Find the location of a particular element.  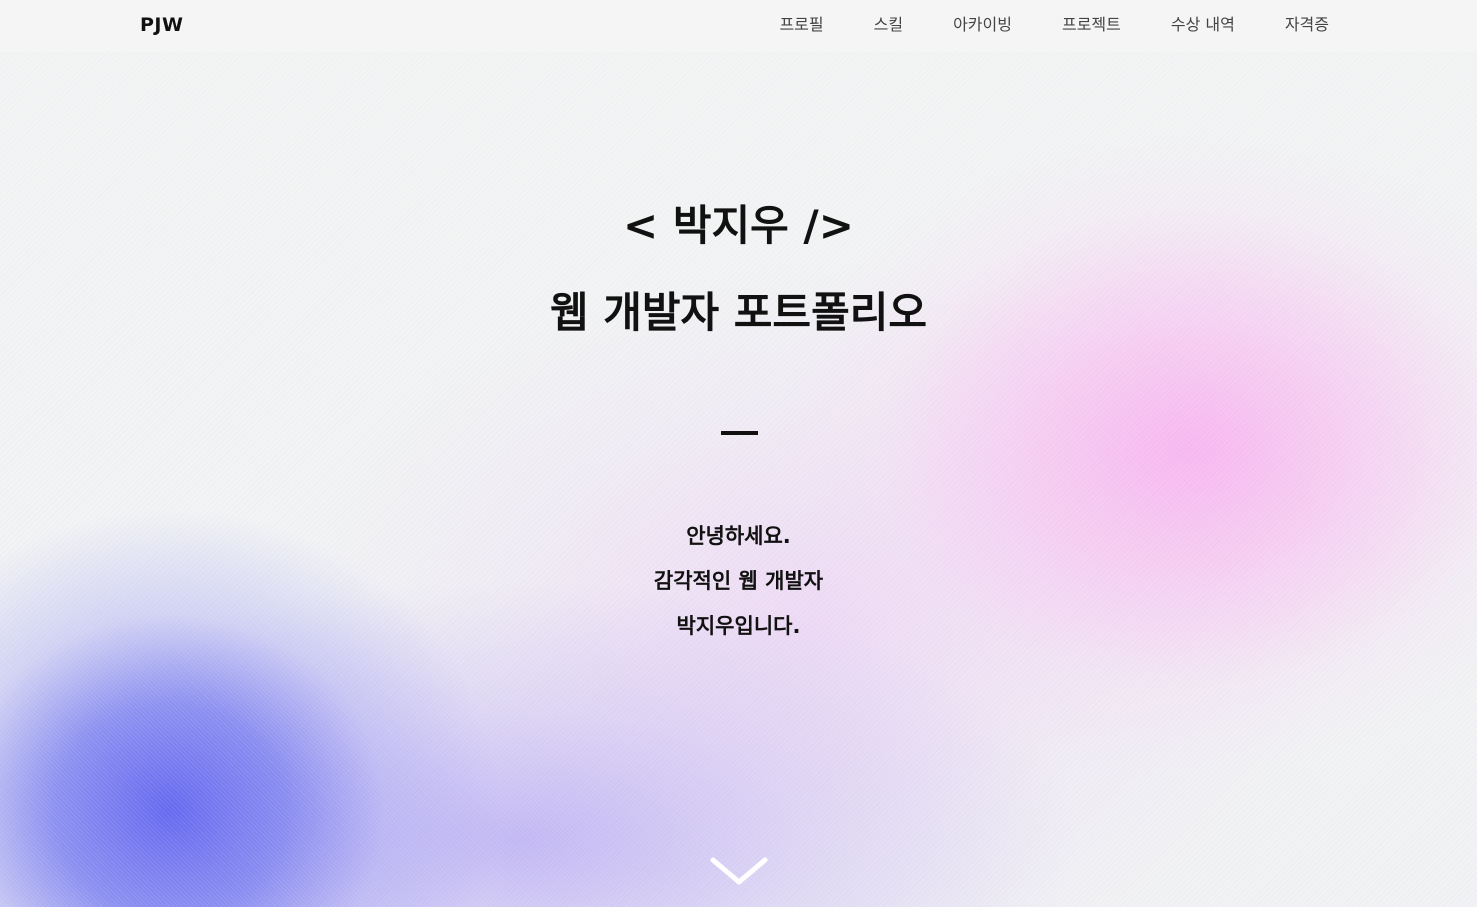

nav-item-certificates: 자격증 is located at coordinates (1307, 25).